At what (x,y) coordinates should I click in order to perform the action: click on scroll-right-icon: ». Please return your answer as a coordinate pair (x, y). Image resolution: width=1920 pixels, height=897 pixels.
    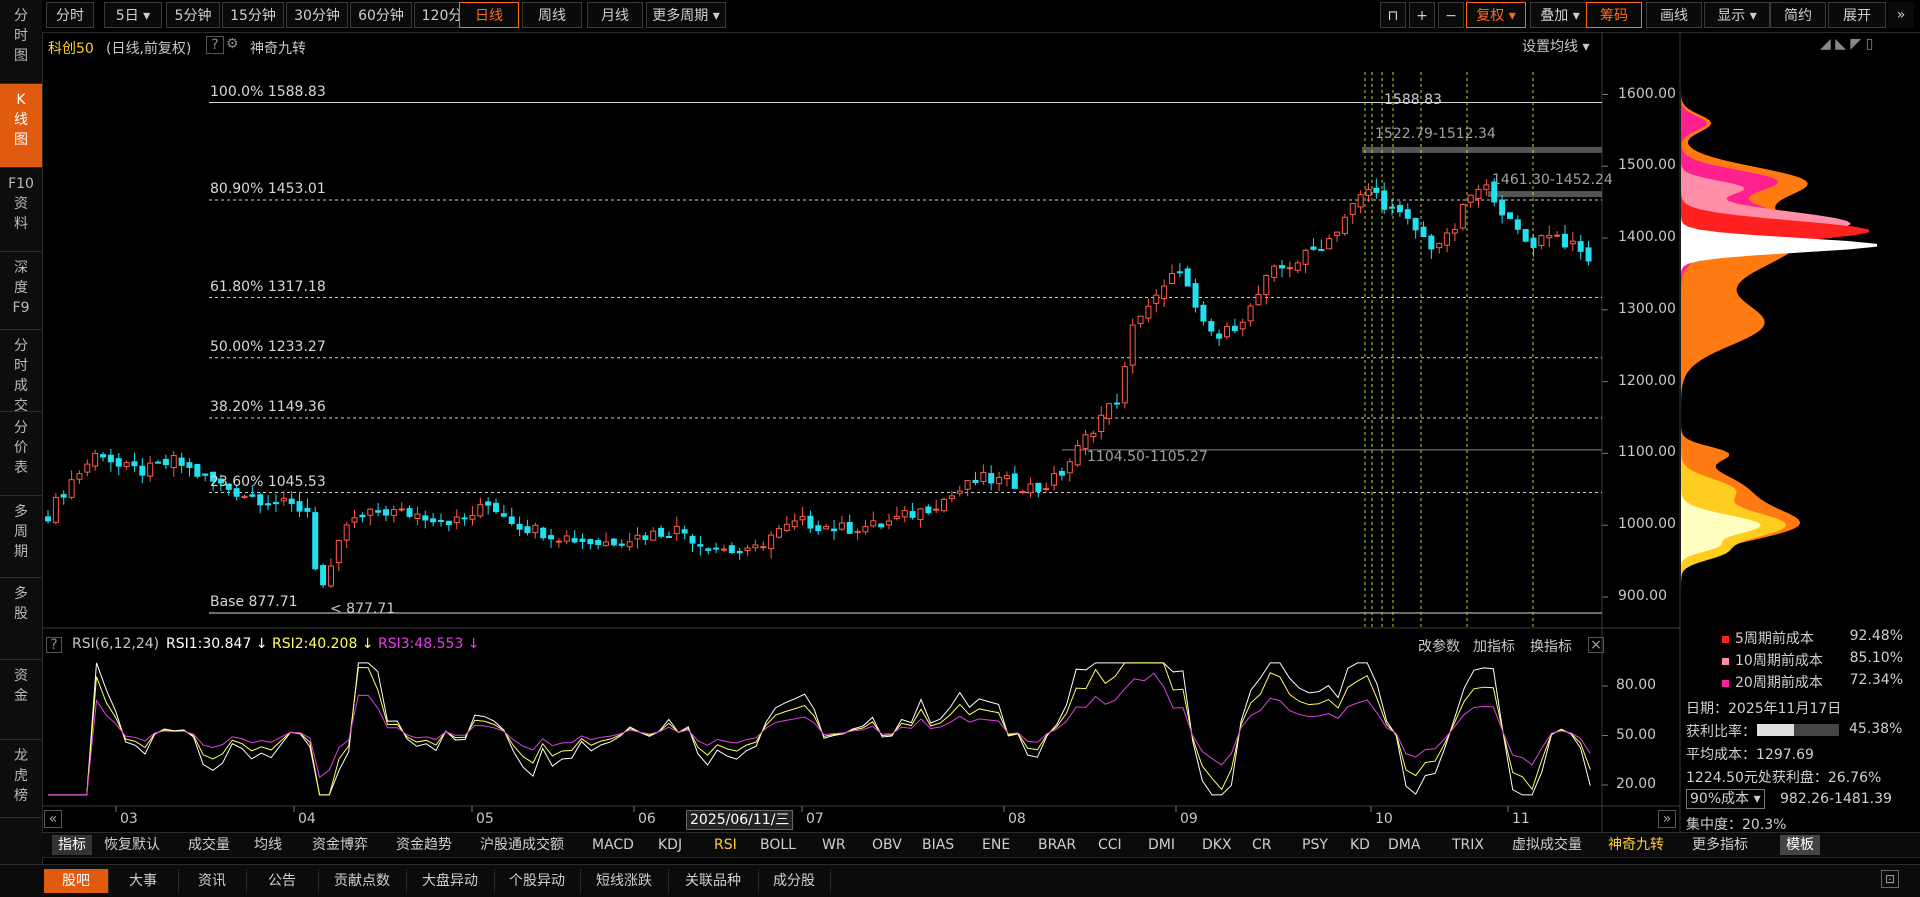
    Looking at the image, I should click on (1667, 819).